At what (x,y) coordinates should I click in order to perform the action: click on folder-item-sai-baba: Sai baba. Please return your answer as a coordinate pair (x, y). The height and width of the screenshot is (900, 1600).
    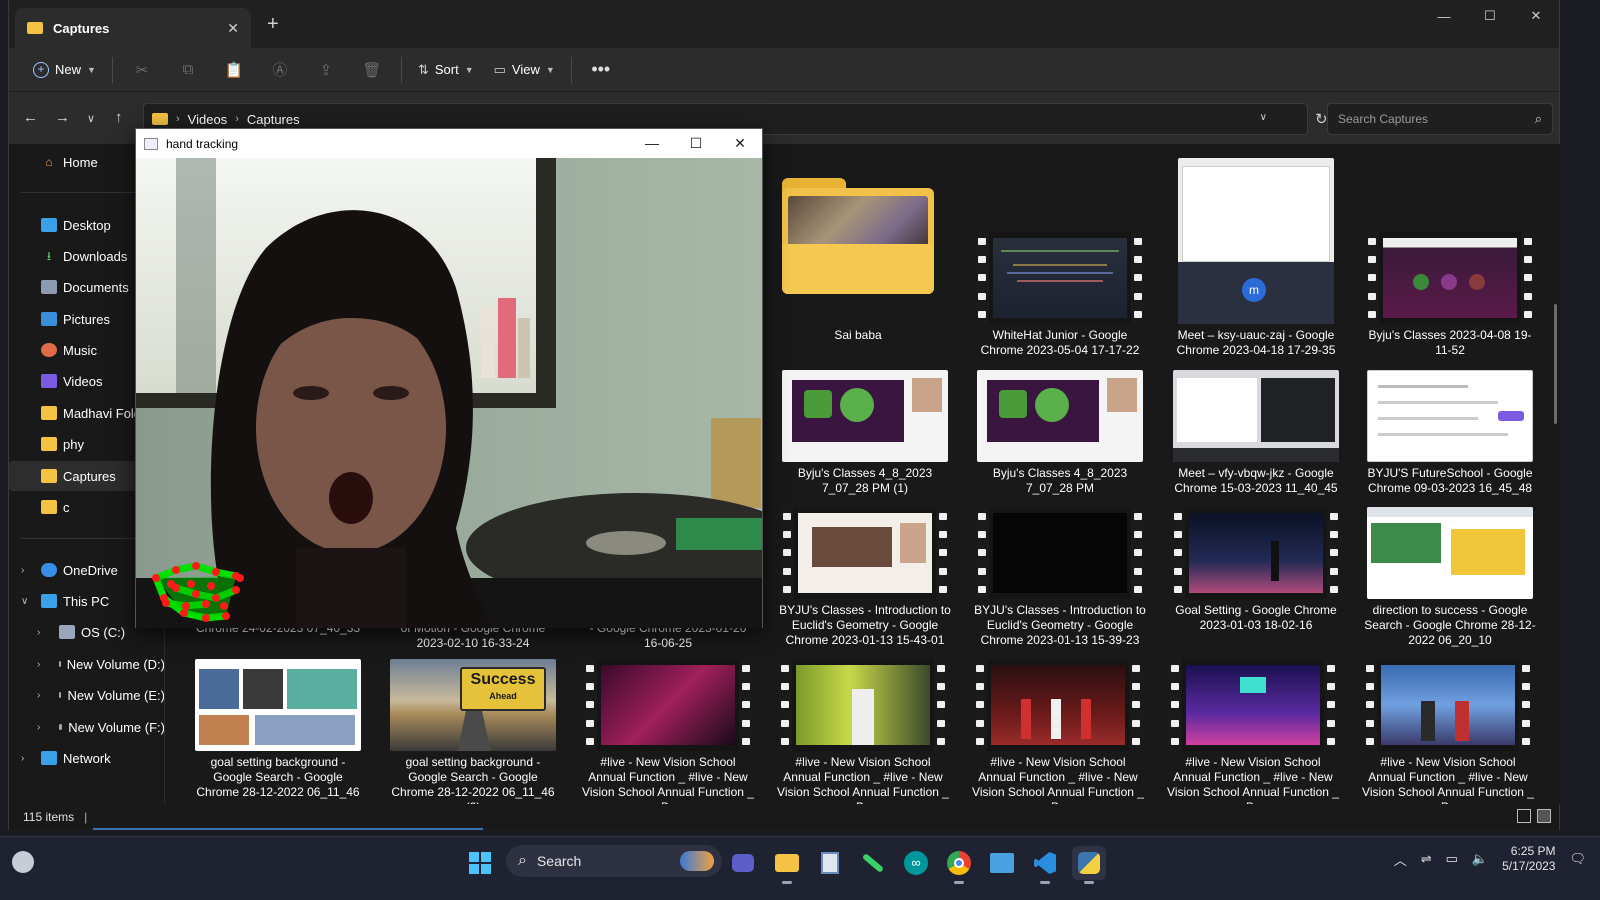
    Looking at the image, I should click on (858, 257).